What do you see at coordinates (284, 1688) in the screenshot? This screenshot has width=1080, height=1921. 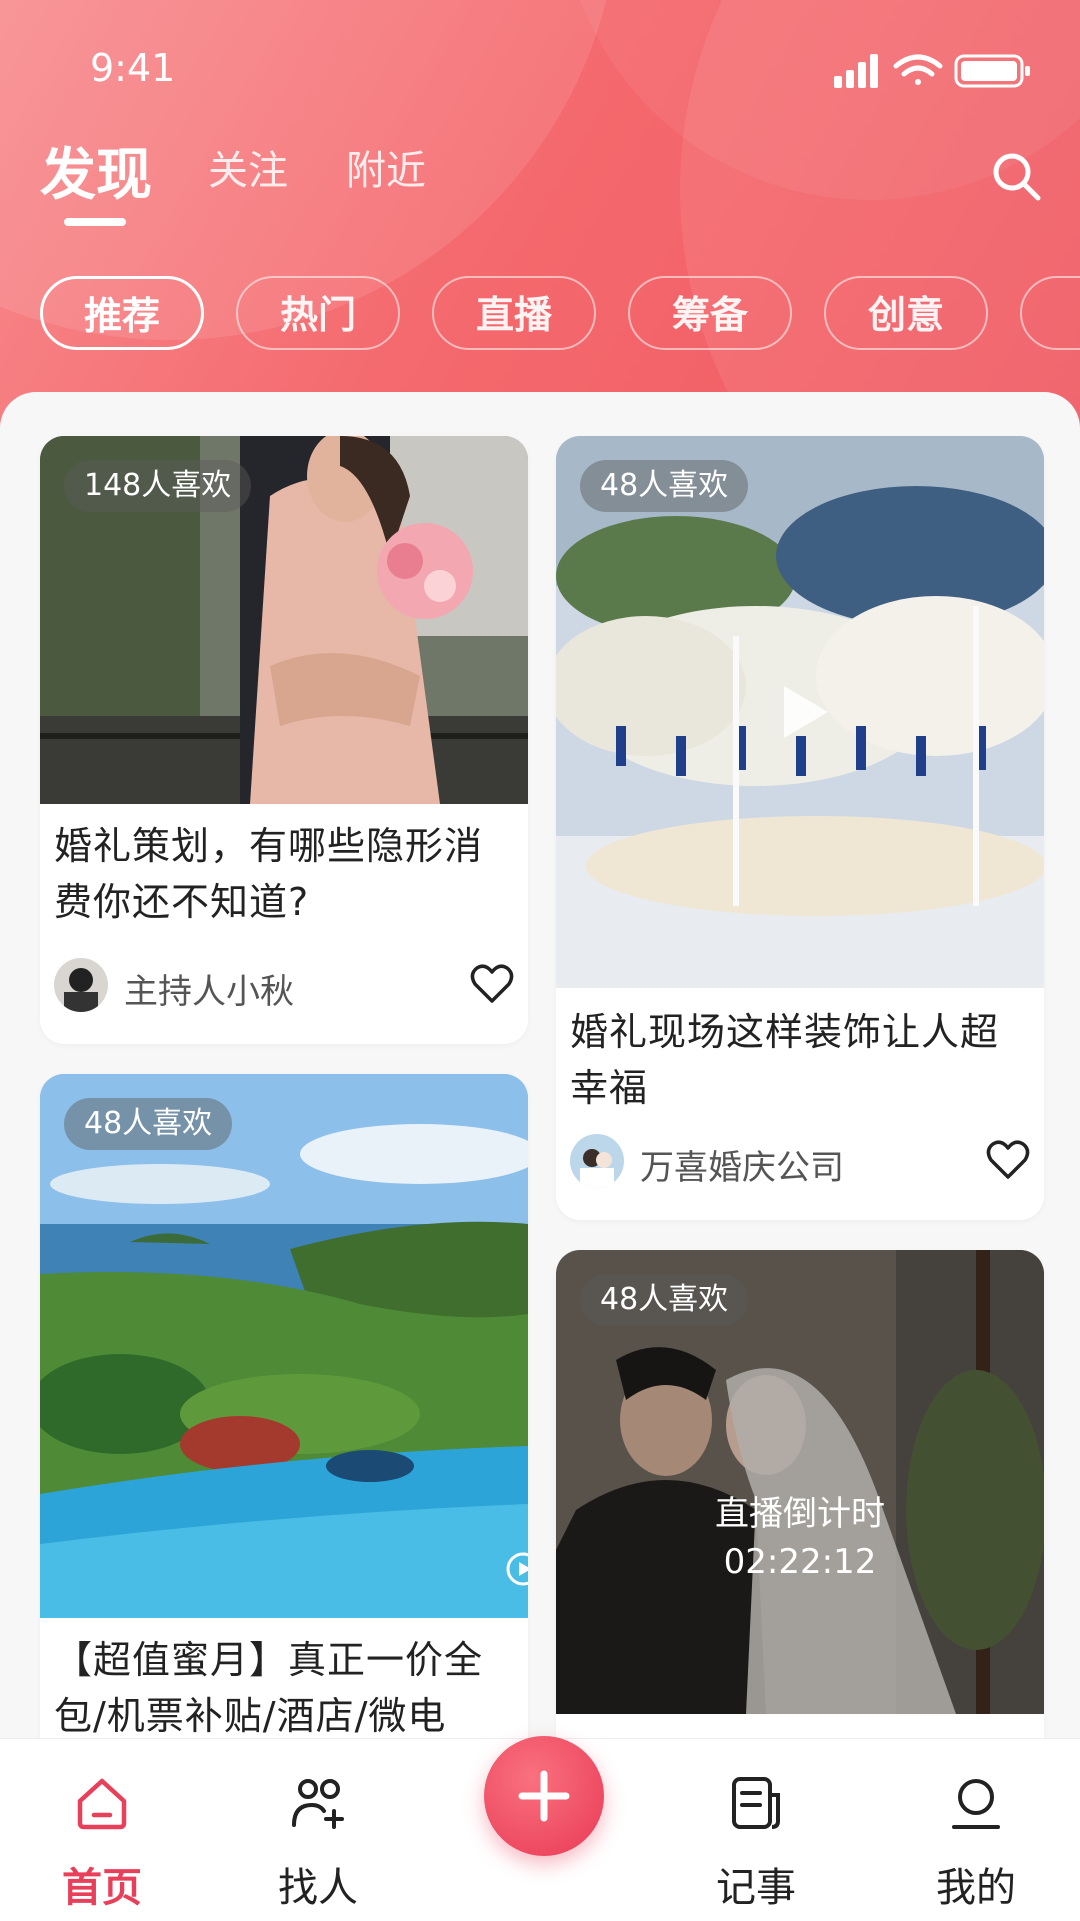 I see `card-title: 【超值蜜月】真正一价全 包/机票补贴/酒店/微电` at bounding box center [284, 1688].